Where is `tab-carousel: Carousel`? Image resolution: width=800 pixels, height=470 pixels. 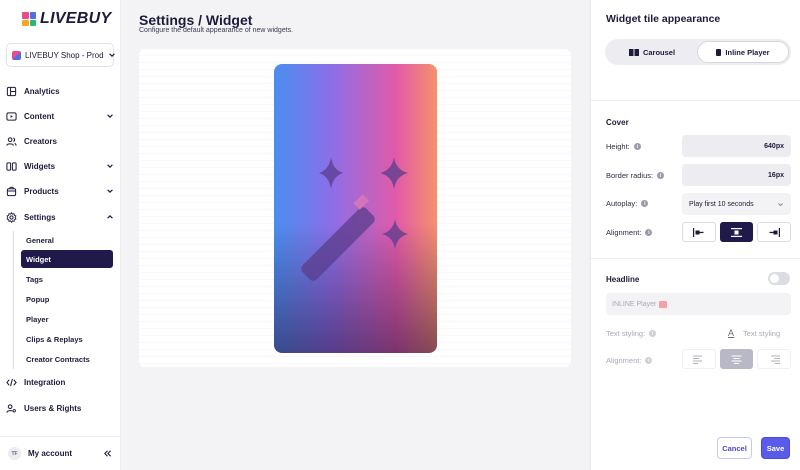
tab-carousel: Carousel is located at coordinates (652, 52).